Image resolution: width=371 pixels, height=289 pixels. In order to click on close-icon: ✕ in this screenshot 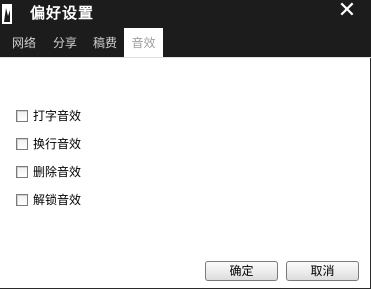, I will do `click(347, 11)`.